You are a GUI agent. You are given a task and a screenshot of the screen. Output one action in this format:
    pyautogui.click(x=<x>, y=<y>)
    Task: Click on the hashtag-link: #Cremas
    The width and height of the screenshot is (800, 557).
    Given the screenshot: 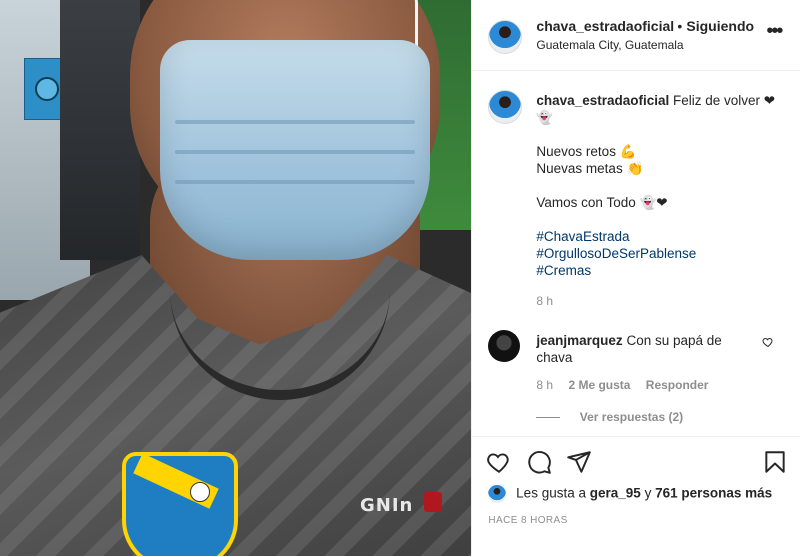 What is the action you would take?
    pyautogui.click(x=661, y=270)
    